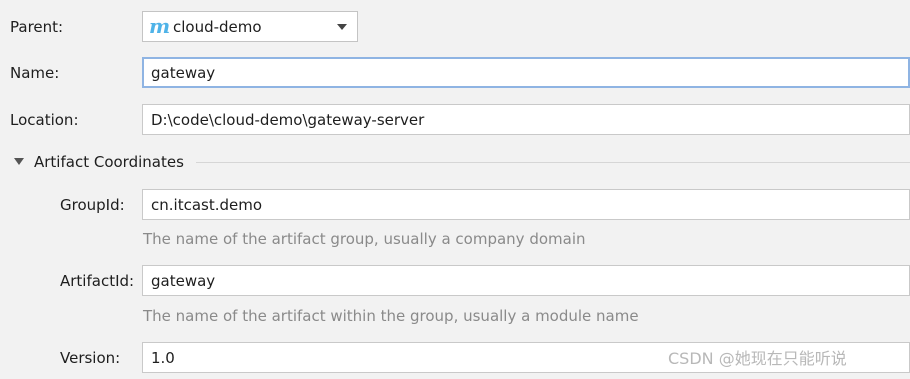 The width and height of the screenshot is (910, 379). I want to click on version-label: Version:, so click(90, 358).